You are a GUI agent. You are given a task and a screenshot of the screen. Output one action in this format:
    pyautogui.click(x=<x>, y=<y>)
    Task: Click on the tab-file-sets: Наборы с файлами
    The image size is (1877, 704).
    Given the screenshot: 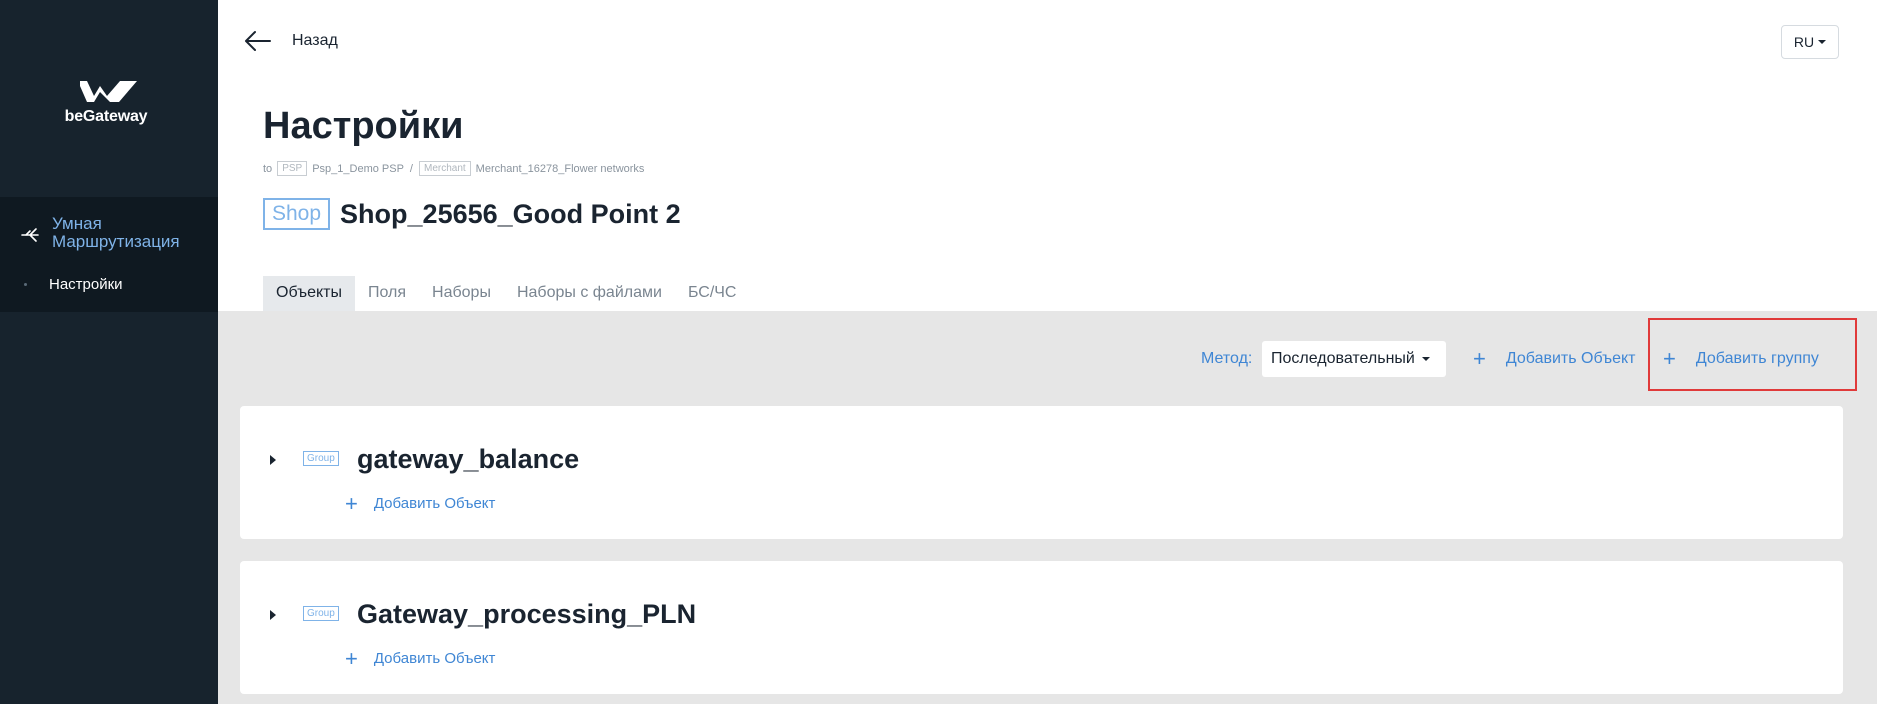 What is the action you would take?
    pyautogui.click(x=589, y=293)
    